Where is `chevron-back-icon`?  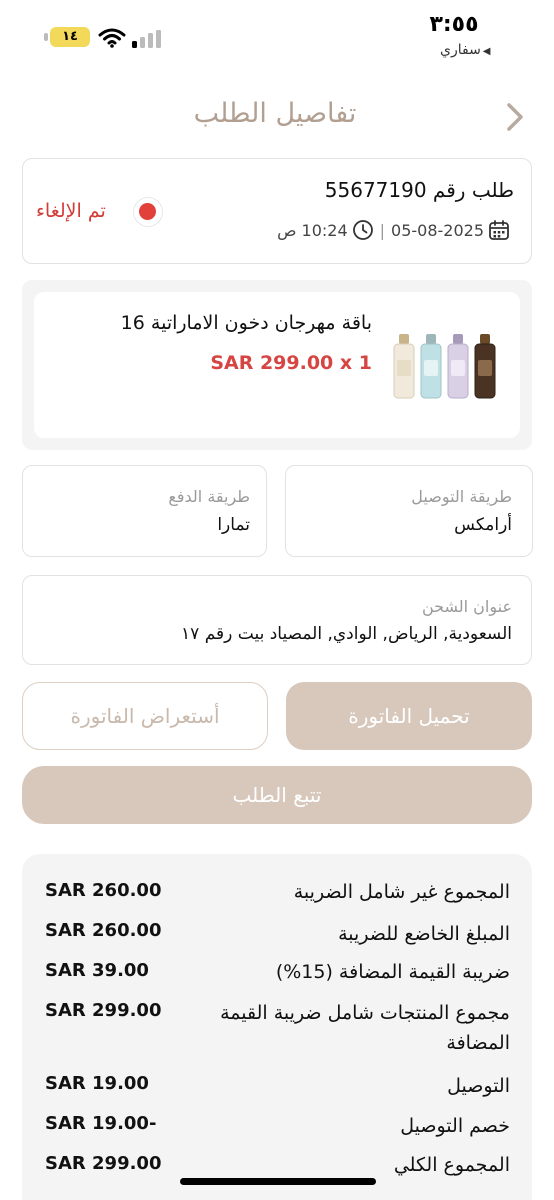 chevron-back-icon is located at coordinates (514, 117).